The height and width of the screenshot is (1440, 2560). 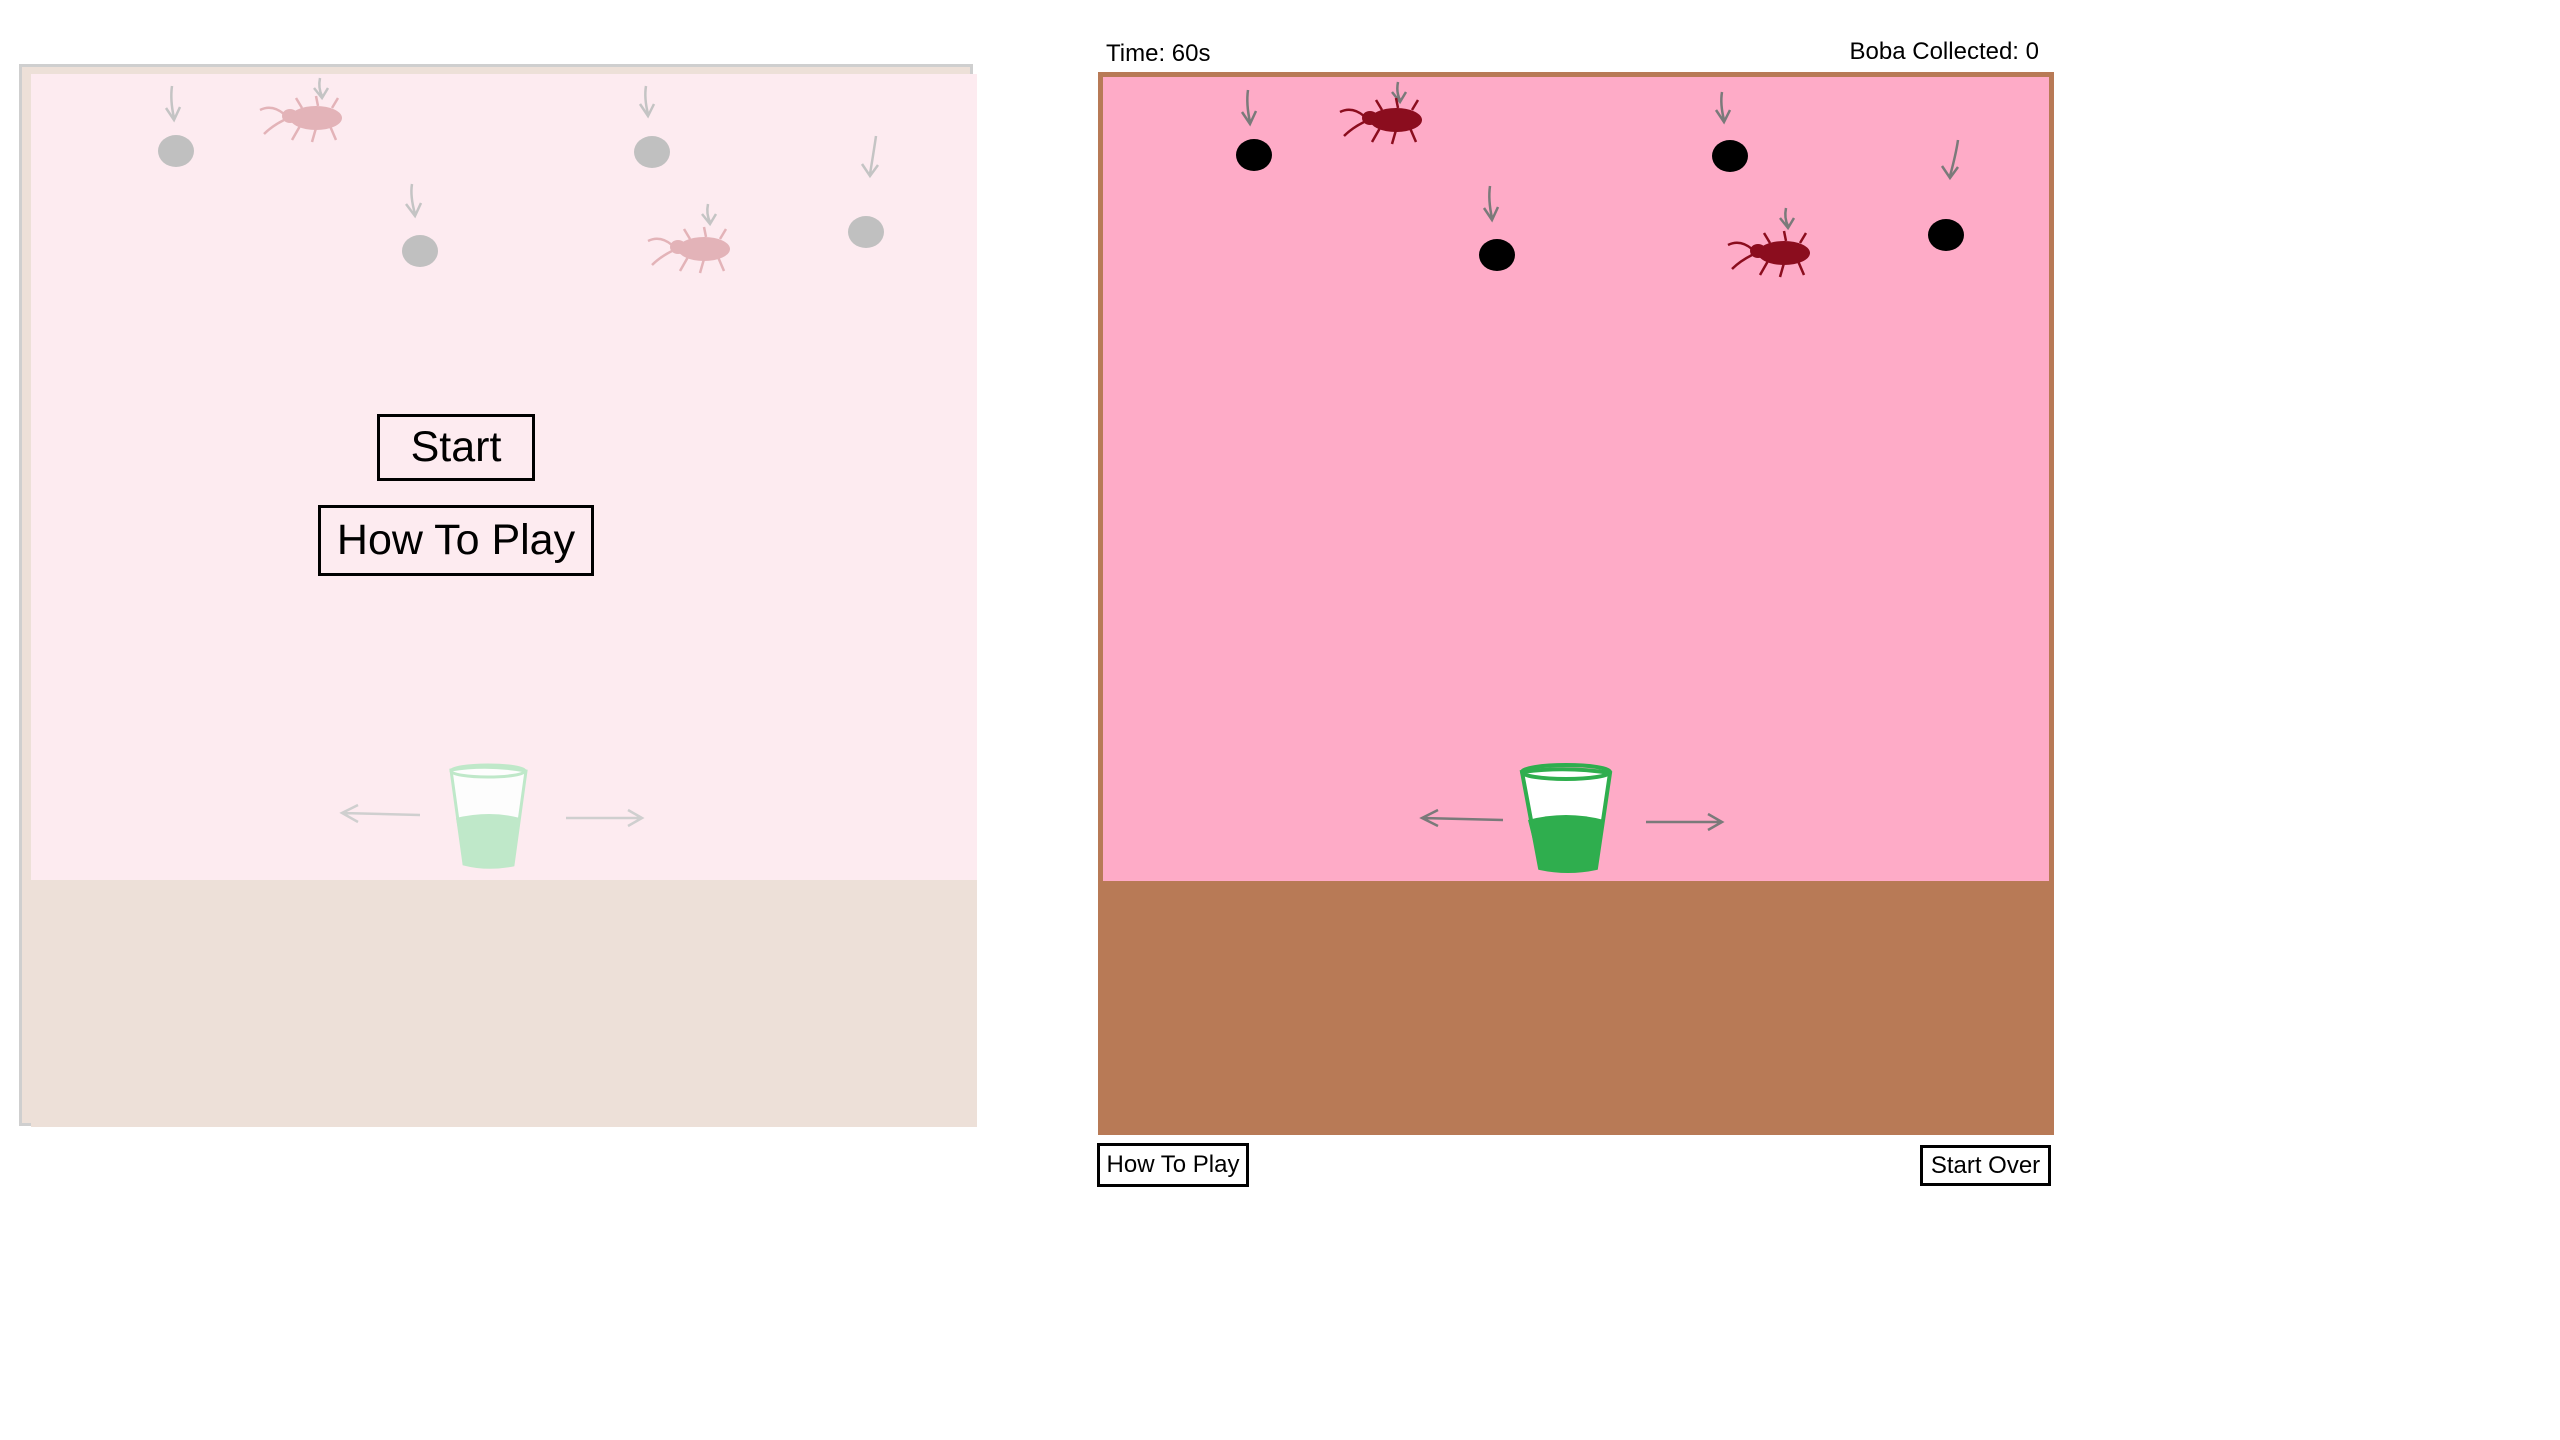 What do you see at coordinates (1985, 1165) in the screenshot?
I see `start-over-button: Start Over` at bounding box center [1985, 1165].